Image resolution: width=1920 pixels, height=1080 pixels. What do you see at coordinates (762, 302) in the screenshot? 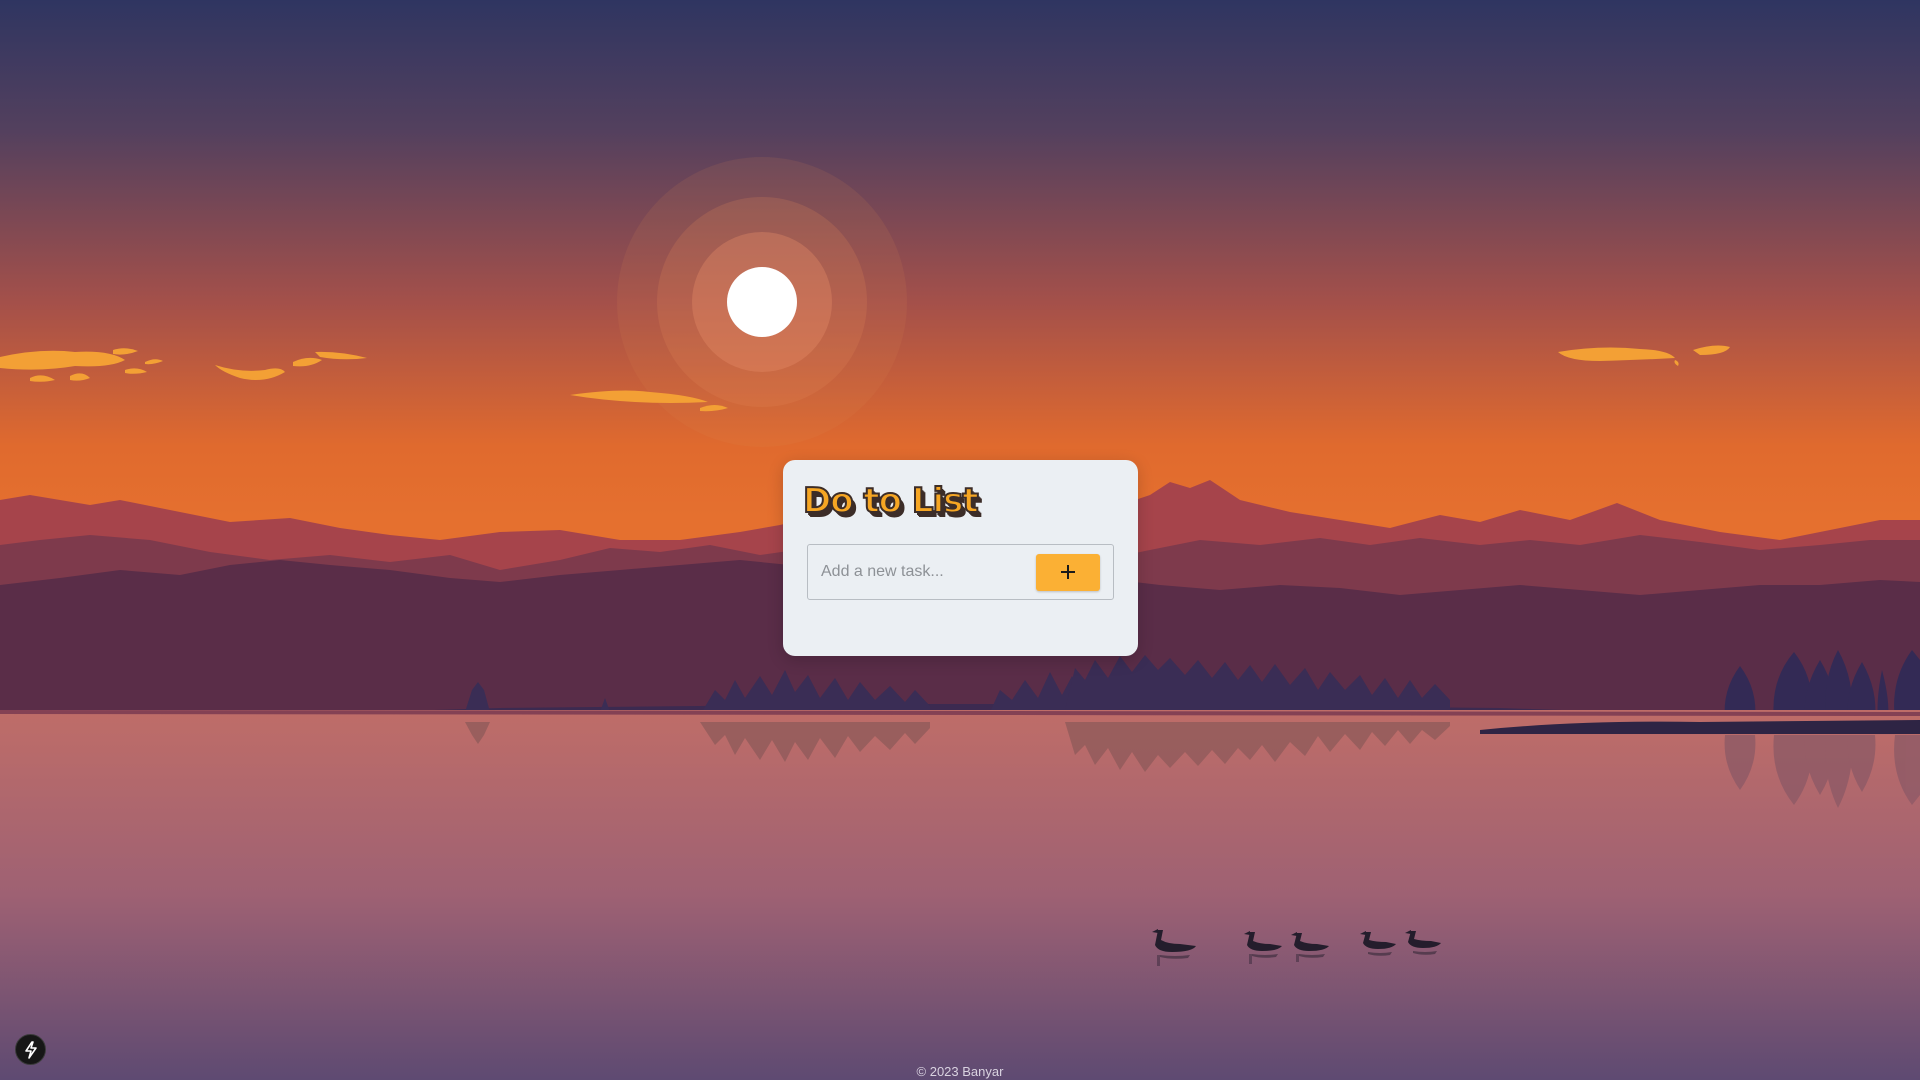
I see `sun` at bounding box center [762, 302].